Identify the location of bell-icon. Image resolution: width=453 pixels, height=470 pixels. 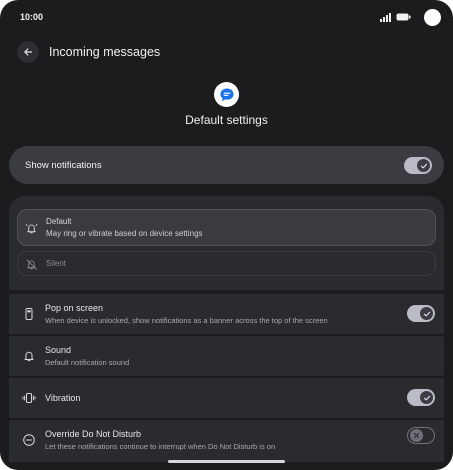
(29, 356).